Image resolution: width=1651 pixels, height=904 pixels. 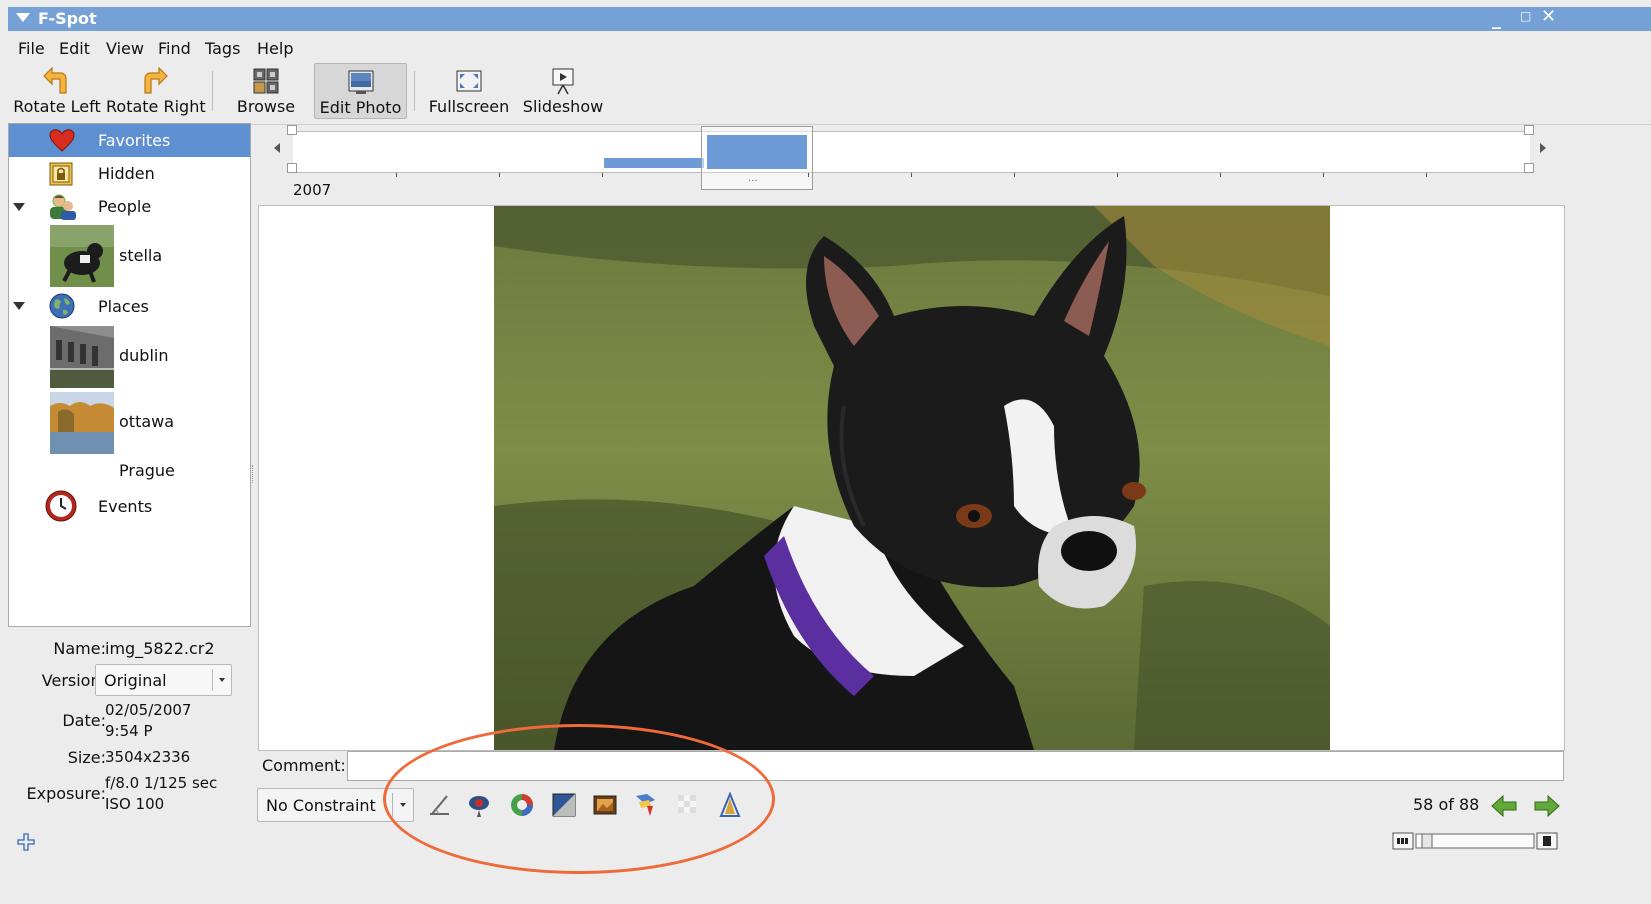 I want to click on timeline-track, so click(x=911, y=152).